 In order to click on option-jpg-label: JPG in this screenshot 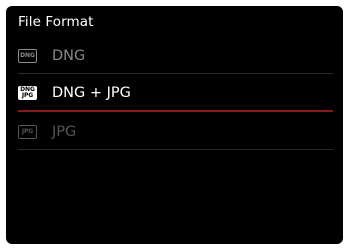, I will do `click(64, 131)`.